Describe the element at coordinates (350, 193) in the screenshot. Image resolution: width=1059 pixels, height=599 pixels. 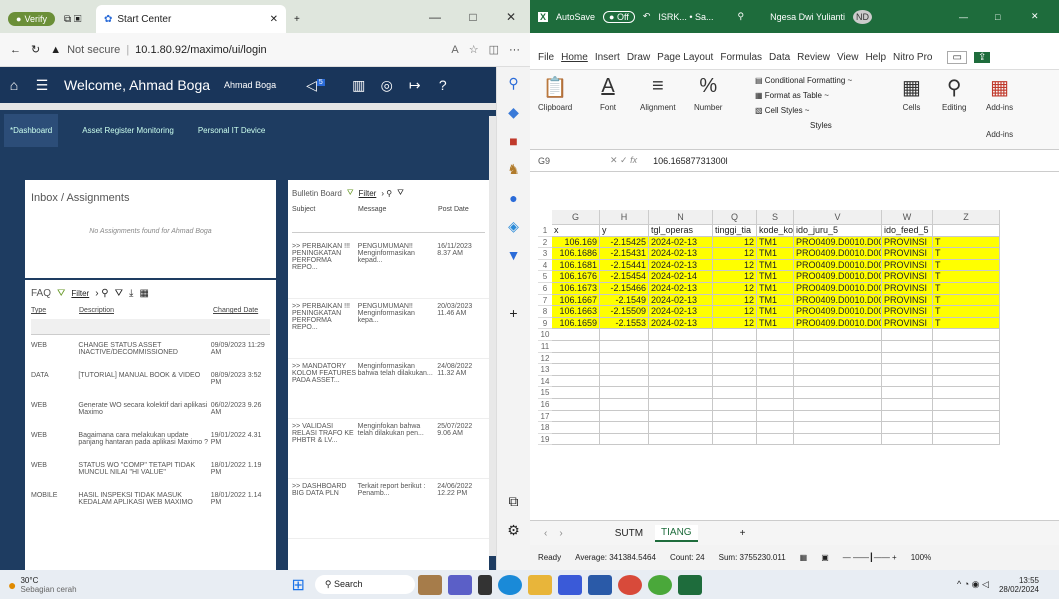
I see `bulletin-filter-icon: ⛛` at that location.